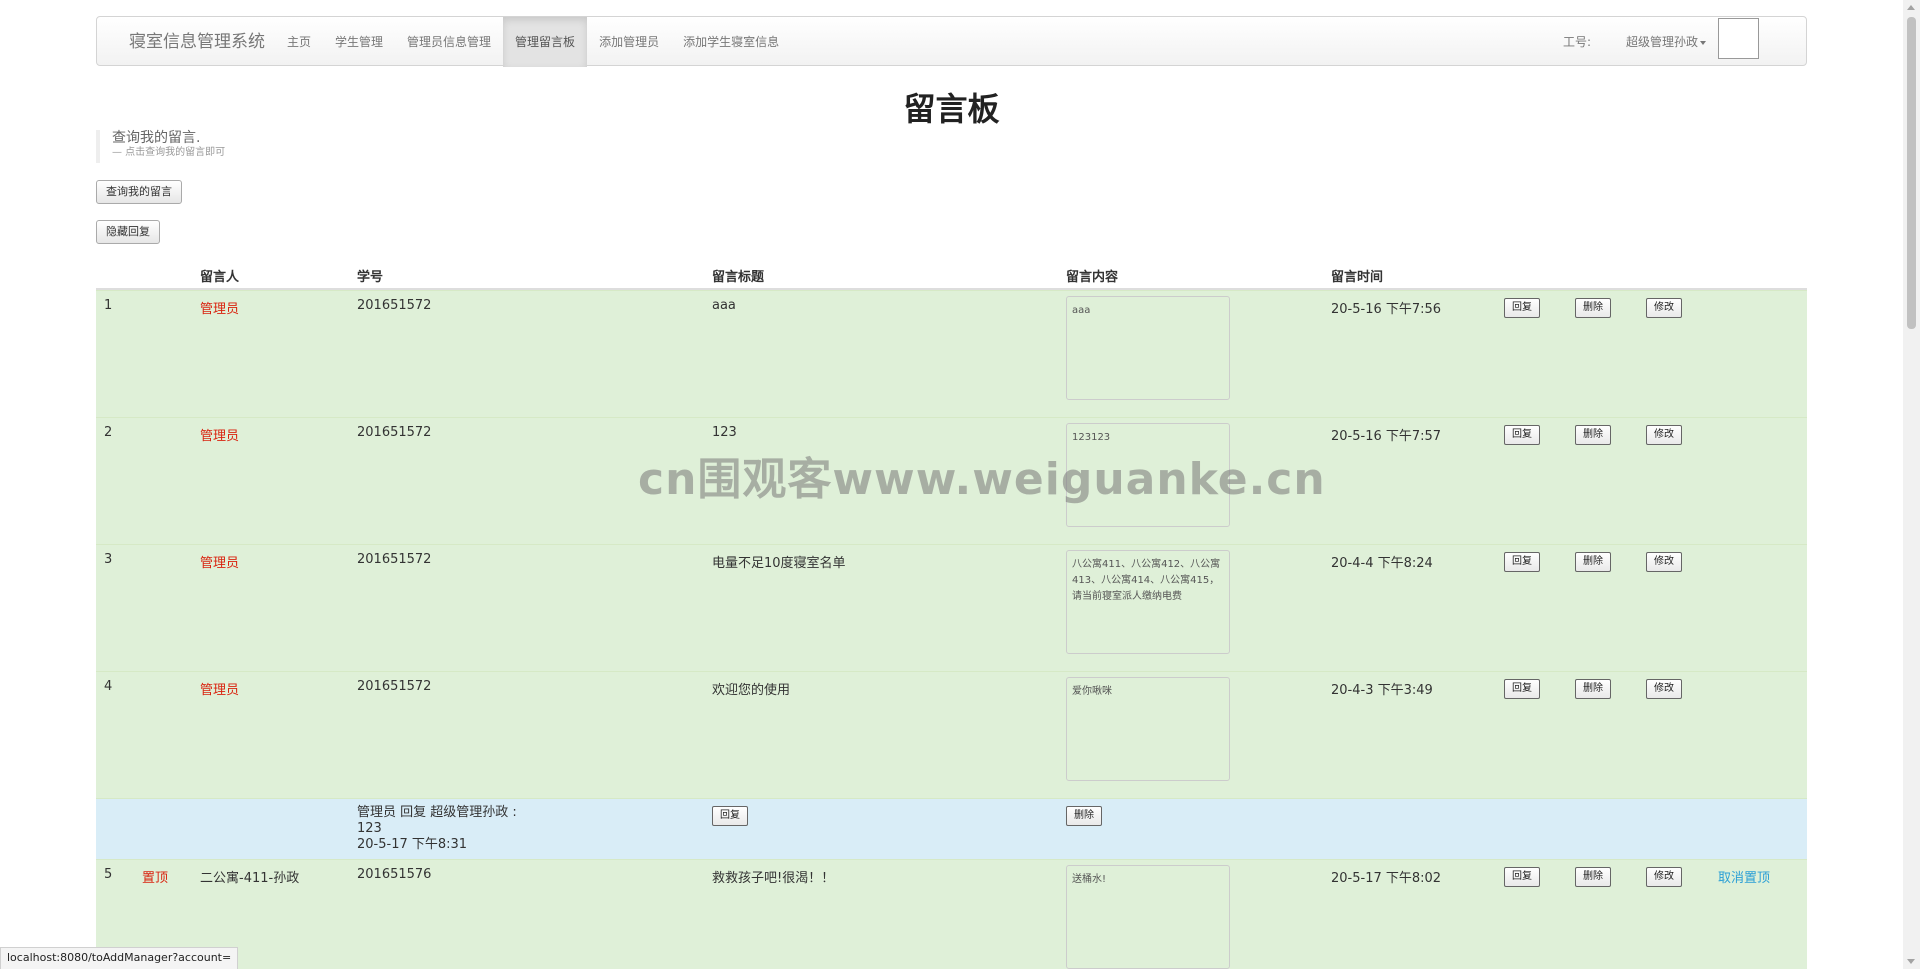 Image resolution: width=1920 pixels, height=969 pixels. Describe the element at coordinates (1744, 876) in the screenshot. I see `unpin-link: 取消置顶` at that location.